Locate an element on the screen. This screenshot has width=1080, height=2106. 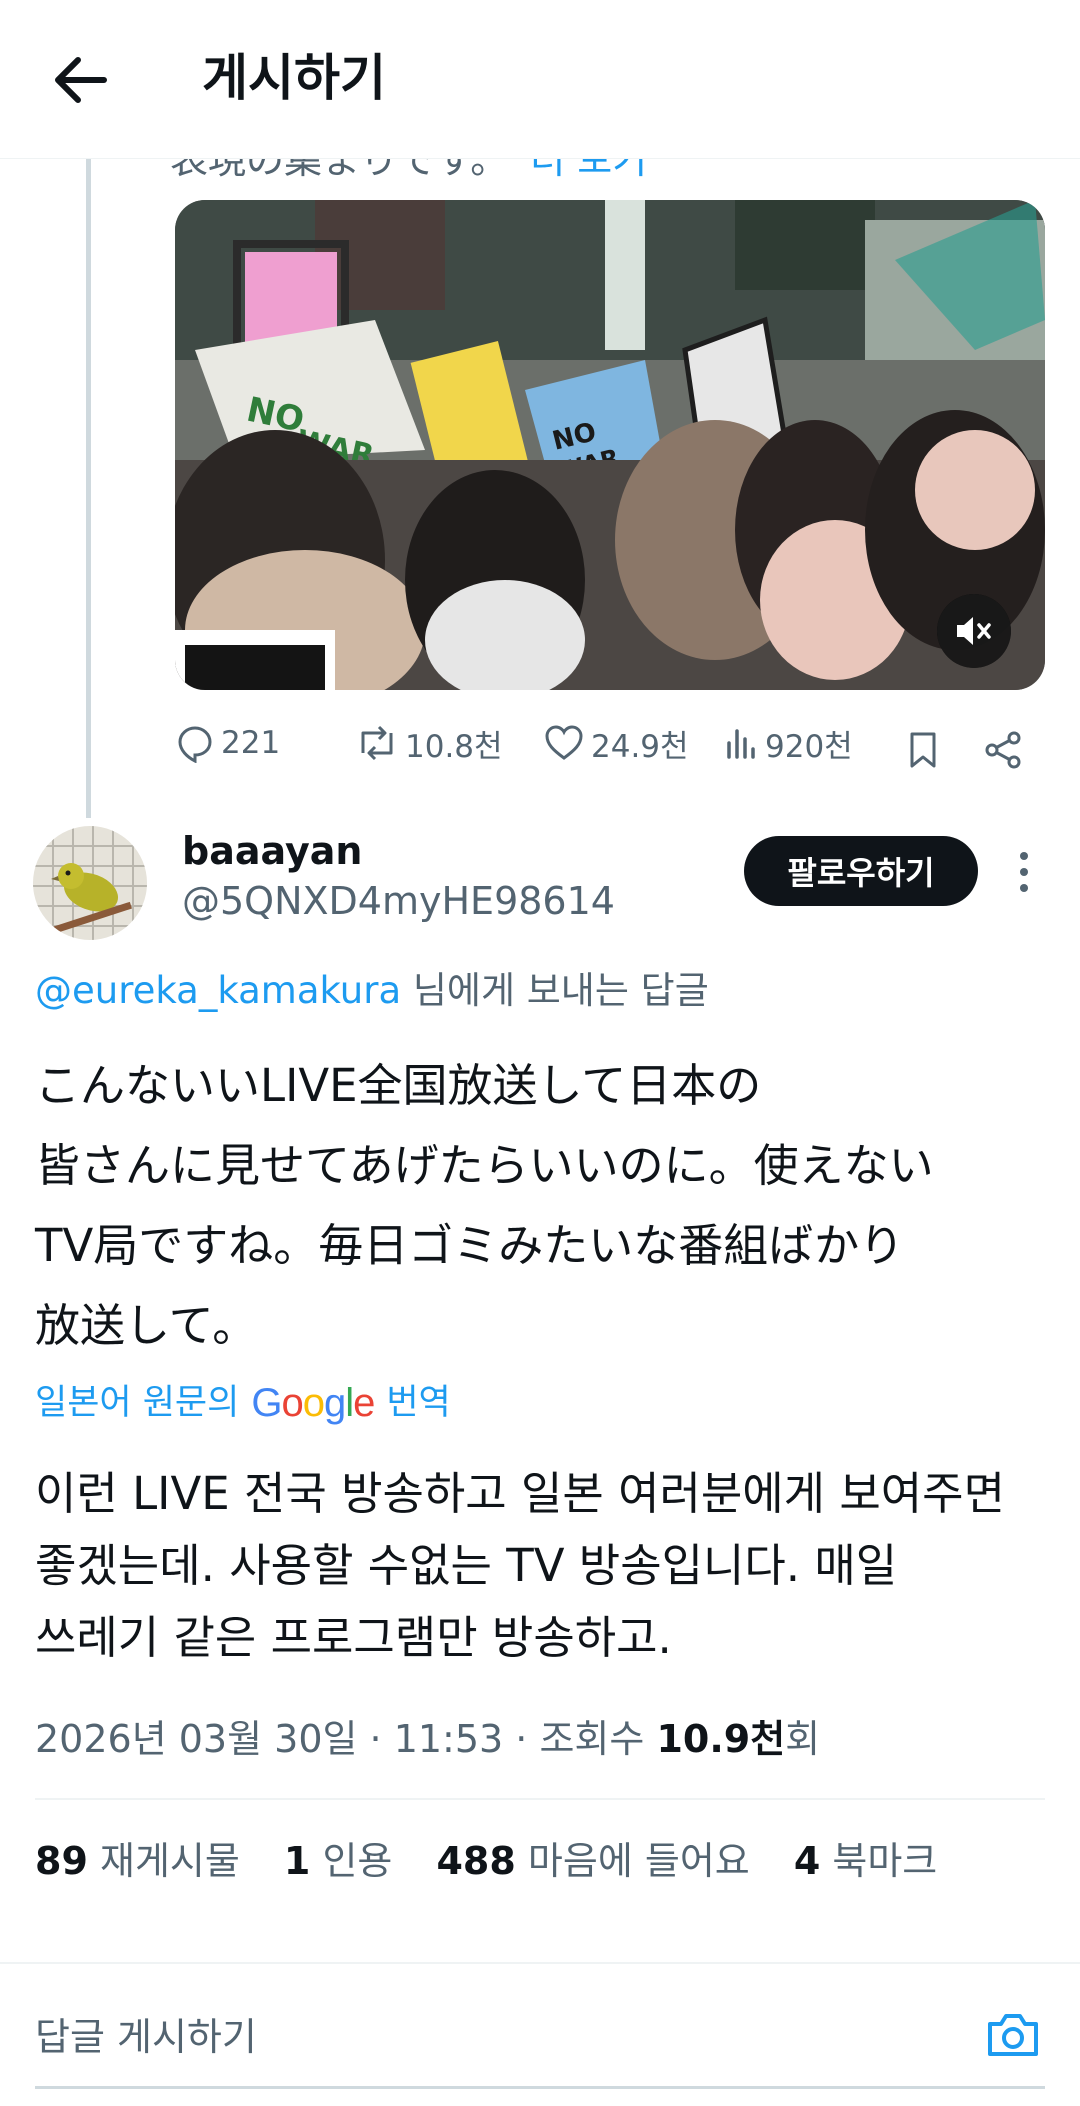
repost-icon is located at coordinates (377, 743).